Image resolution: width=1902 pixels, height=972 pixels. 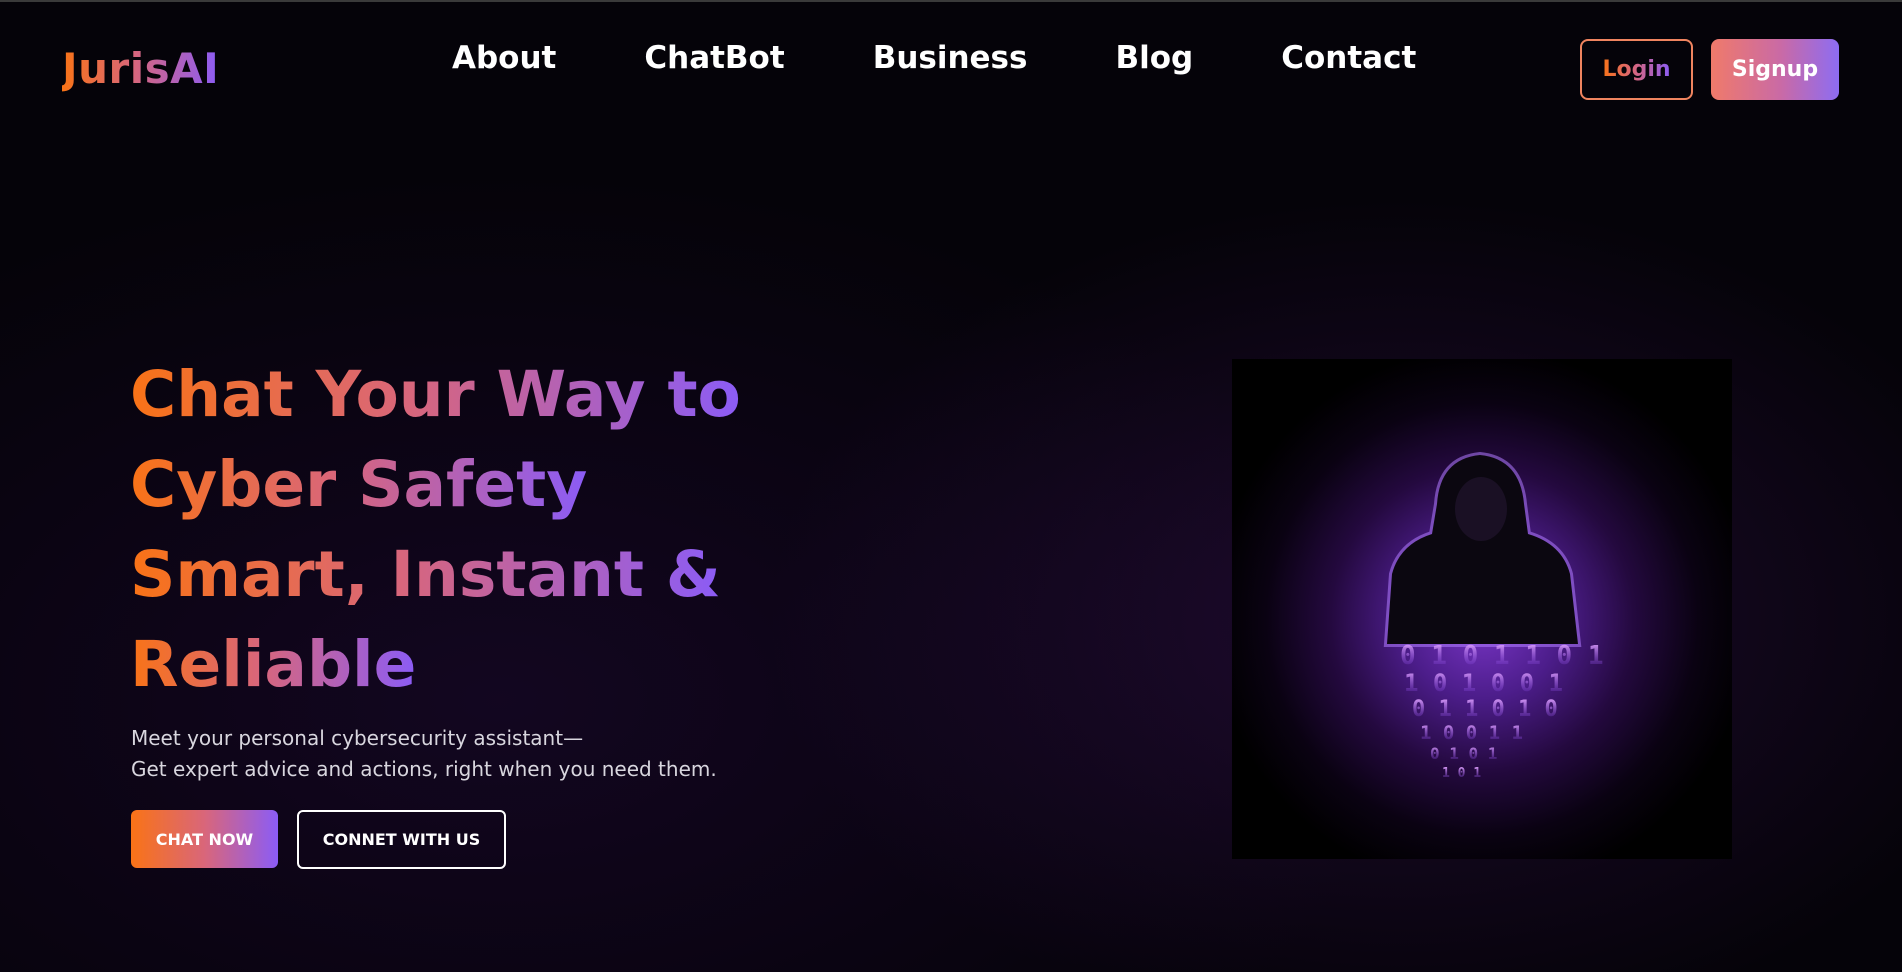 I want to click on main-nav: About ChatBot Business Blog Contact, so click(x=934, y=58).